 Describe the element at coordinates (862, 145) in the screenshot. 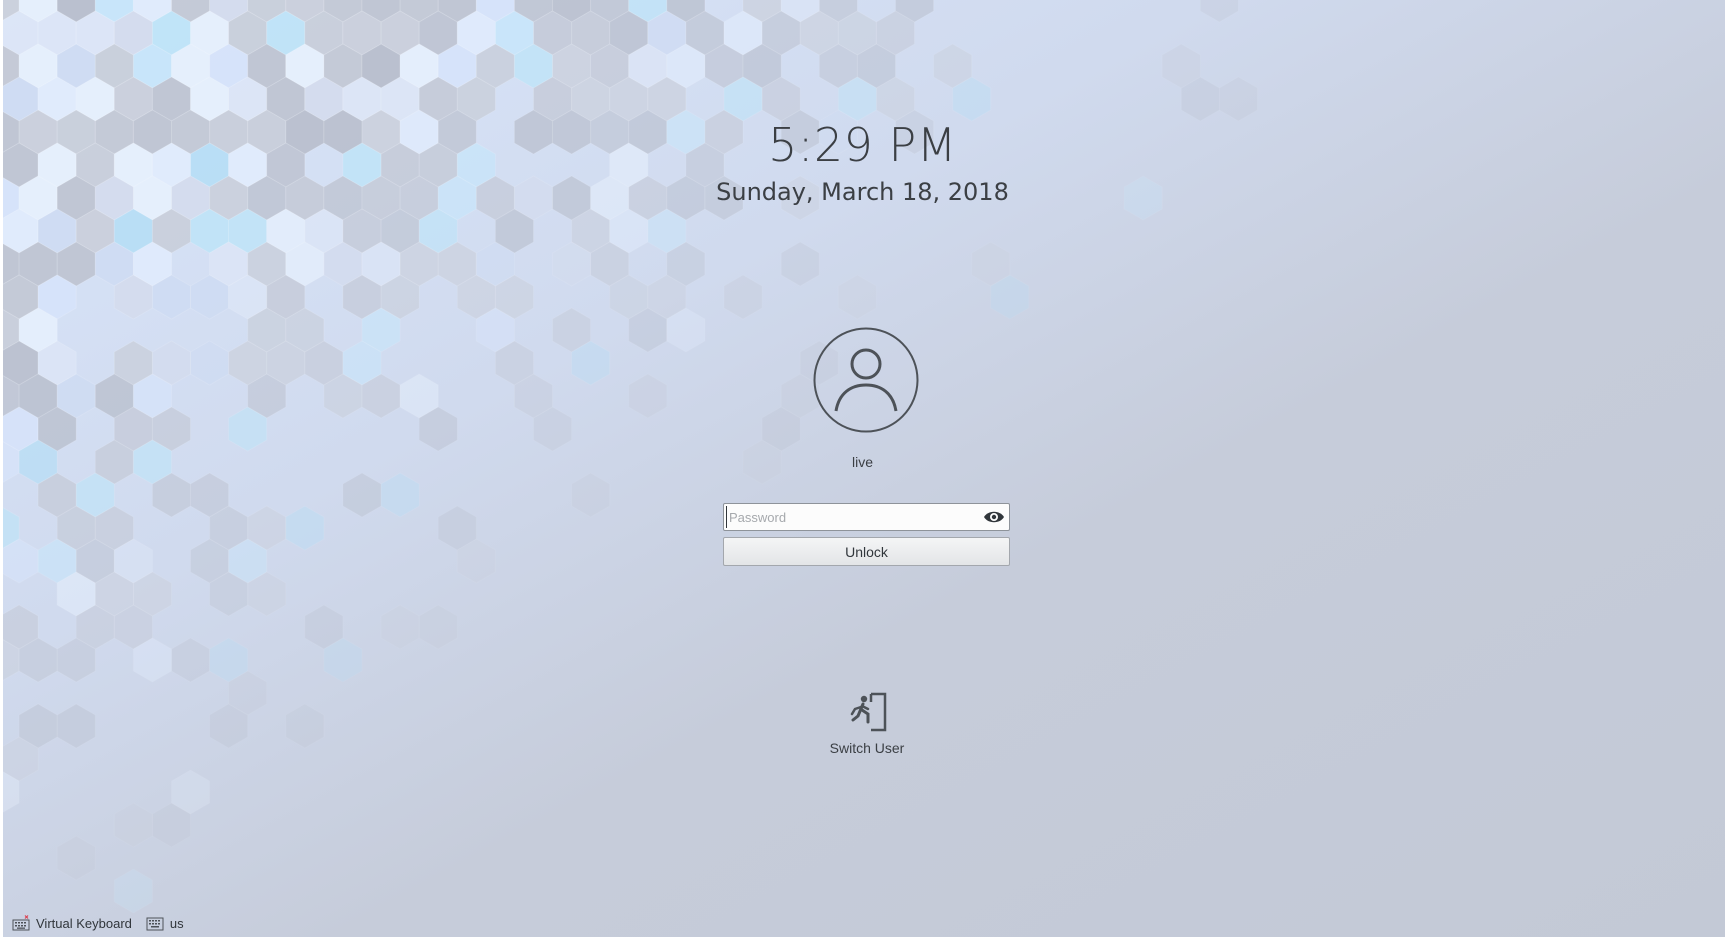

I see `clock-time: 5:29 PM` at that location.